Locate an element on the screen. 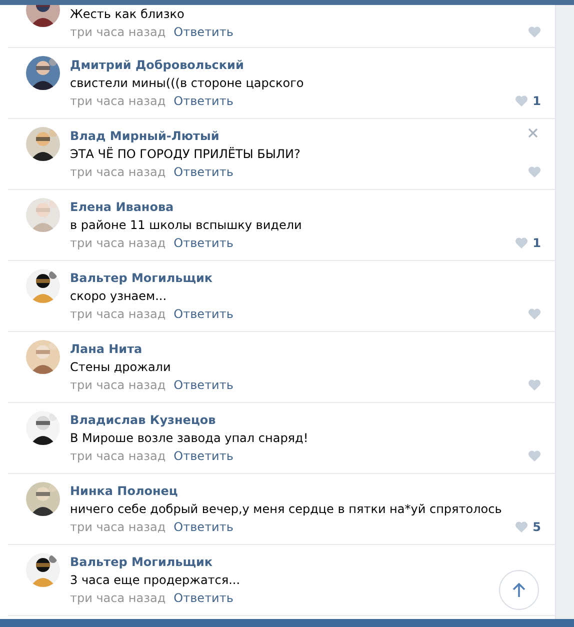 Image resolution: width=574 pixels, height=627 pixels. author-name: Дмитрий Добровольский is located at coordinates (305, 65).